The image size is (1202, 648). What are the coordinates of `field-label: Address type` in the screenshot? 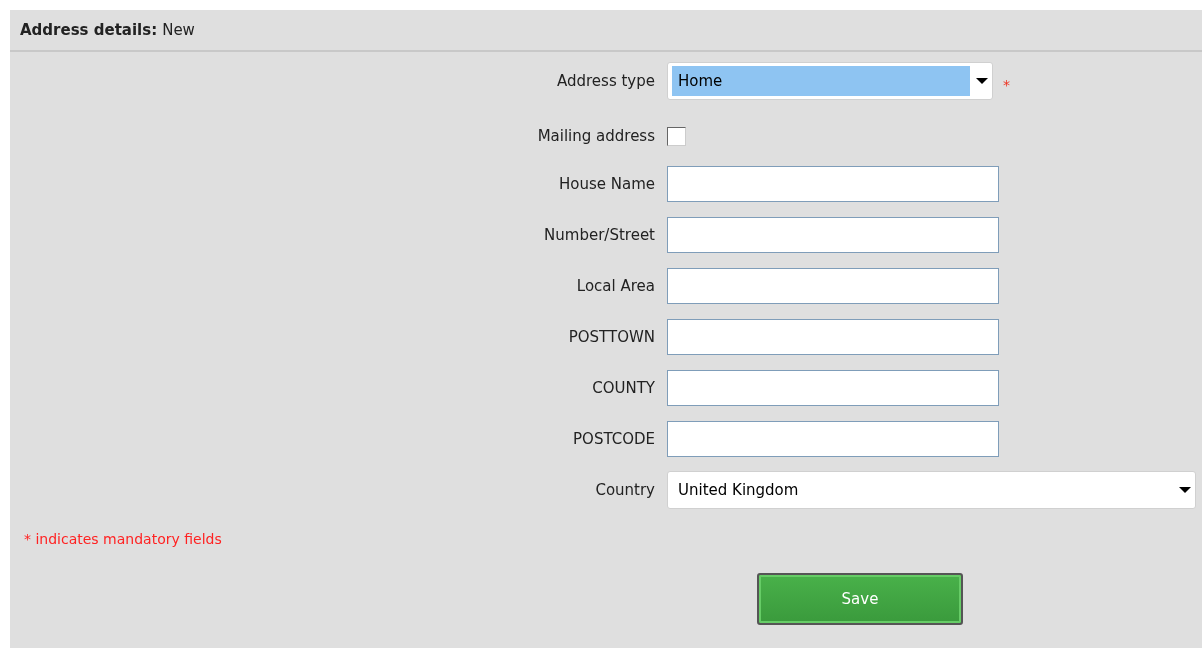 It's located at (606, 81).